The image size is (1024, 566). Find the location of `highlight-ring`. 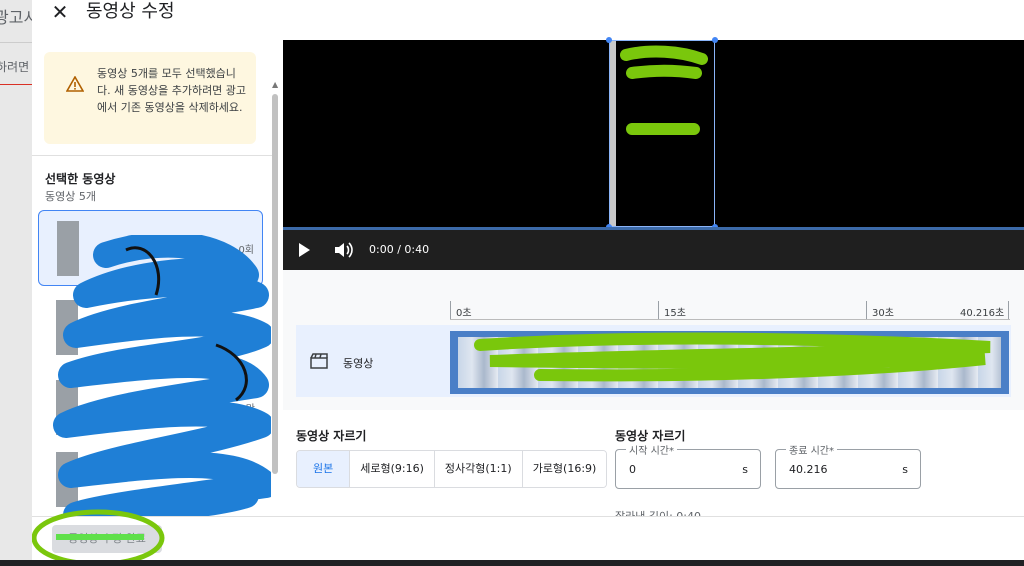

highlight-ring is located at coordinates (98, 537).